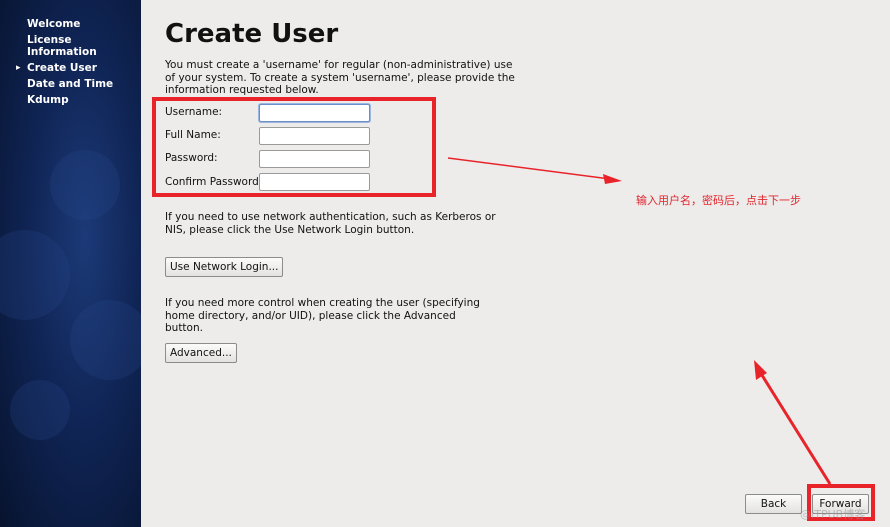  Describe the element at coordinates (760, 370) in the screenshot. I see `arrow-head-to-forward` at that location.